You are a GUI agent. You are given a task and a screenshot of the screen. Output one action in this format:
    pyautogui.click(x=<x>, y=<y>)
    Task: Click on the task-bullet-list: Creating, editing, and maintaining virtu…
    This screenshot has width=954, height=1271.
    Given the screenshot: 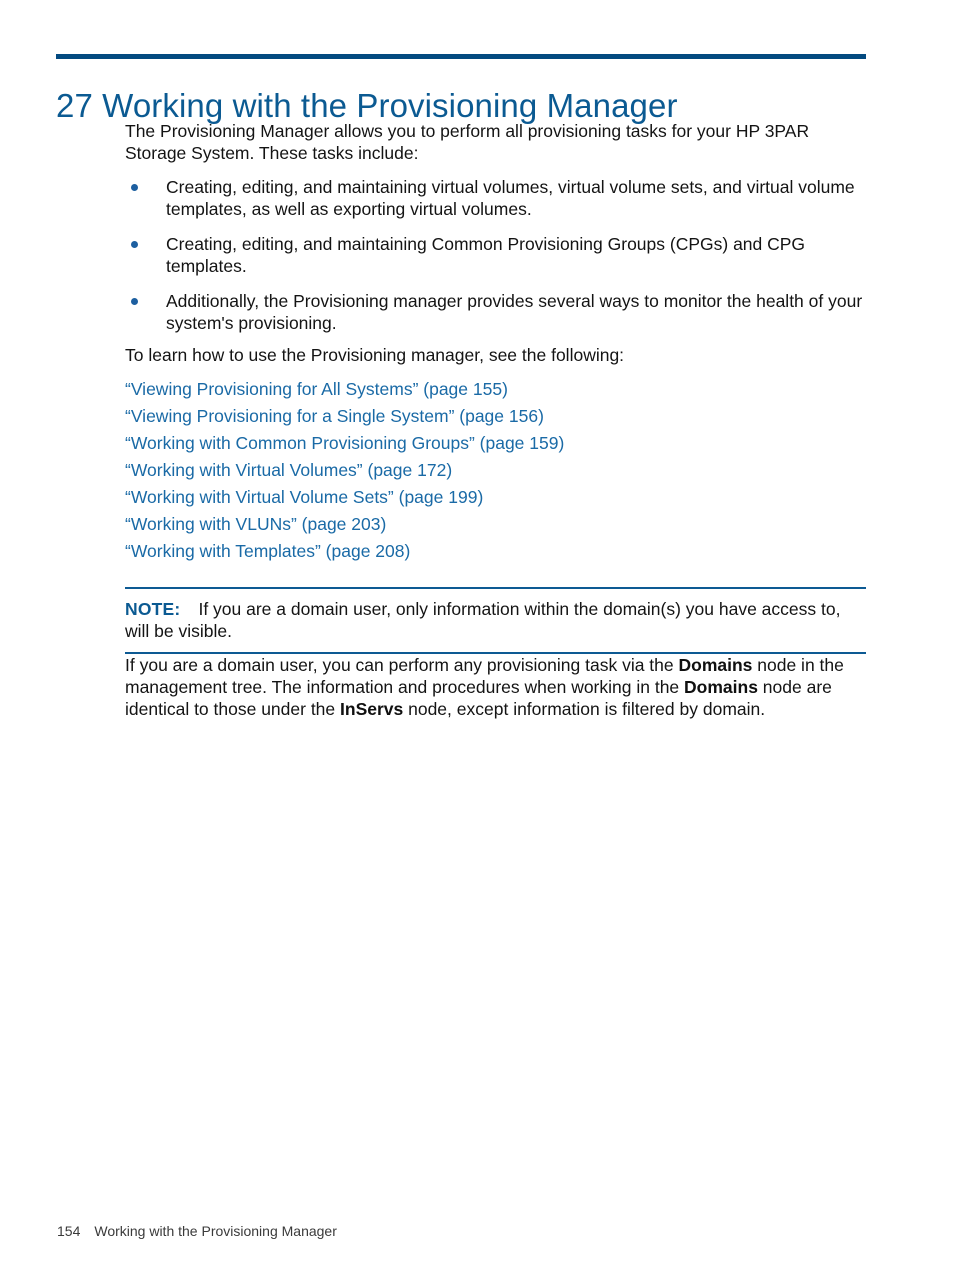 What is the action you would take?
    pyautogui.click(x=495, y=255)
    